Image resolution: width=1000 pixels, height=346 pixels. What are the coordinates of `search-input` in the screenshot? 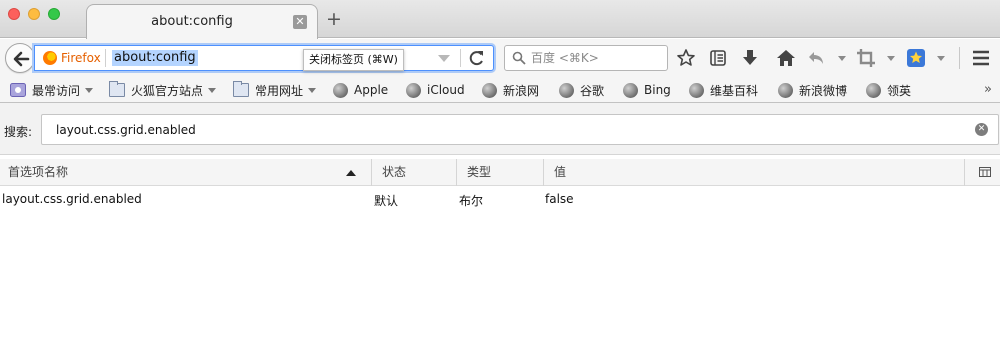 It's located at (596, 58).